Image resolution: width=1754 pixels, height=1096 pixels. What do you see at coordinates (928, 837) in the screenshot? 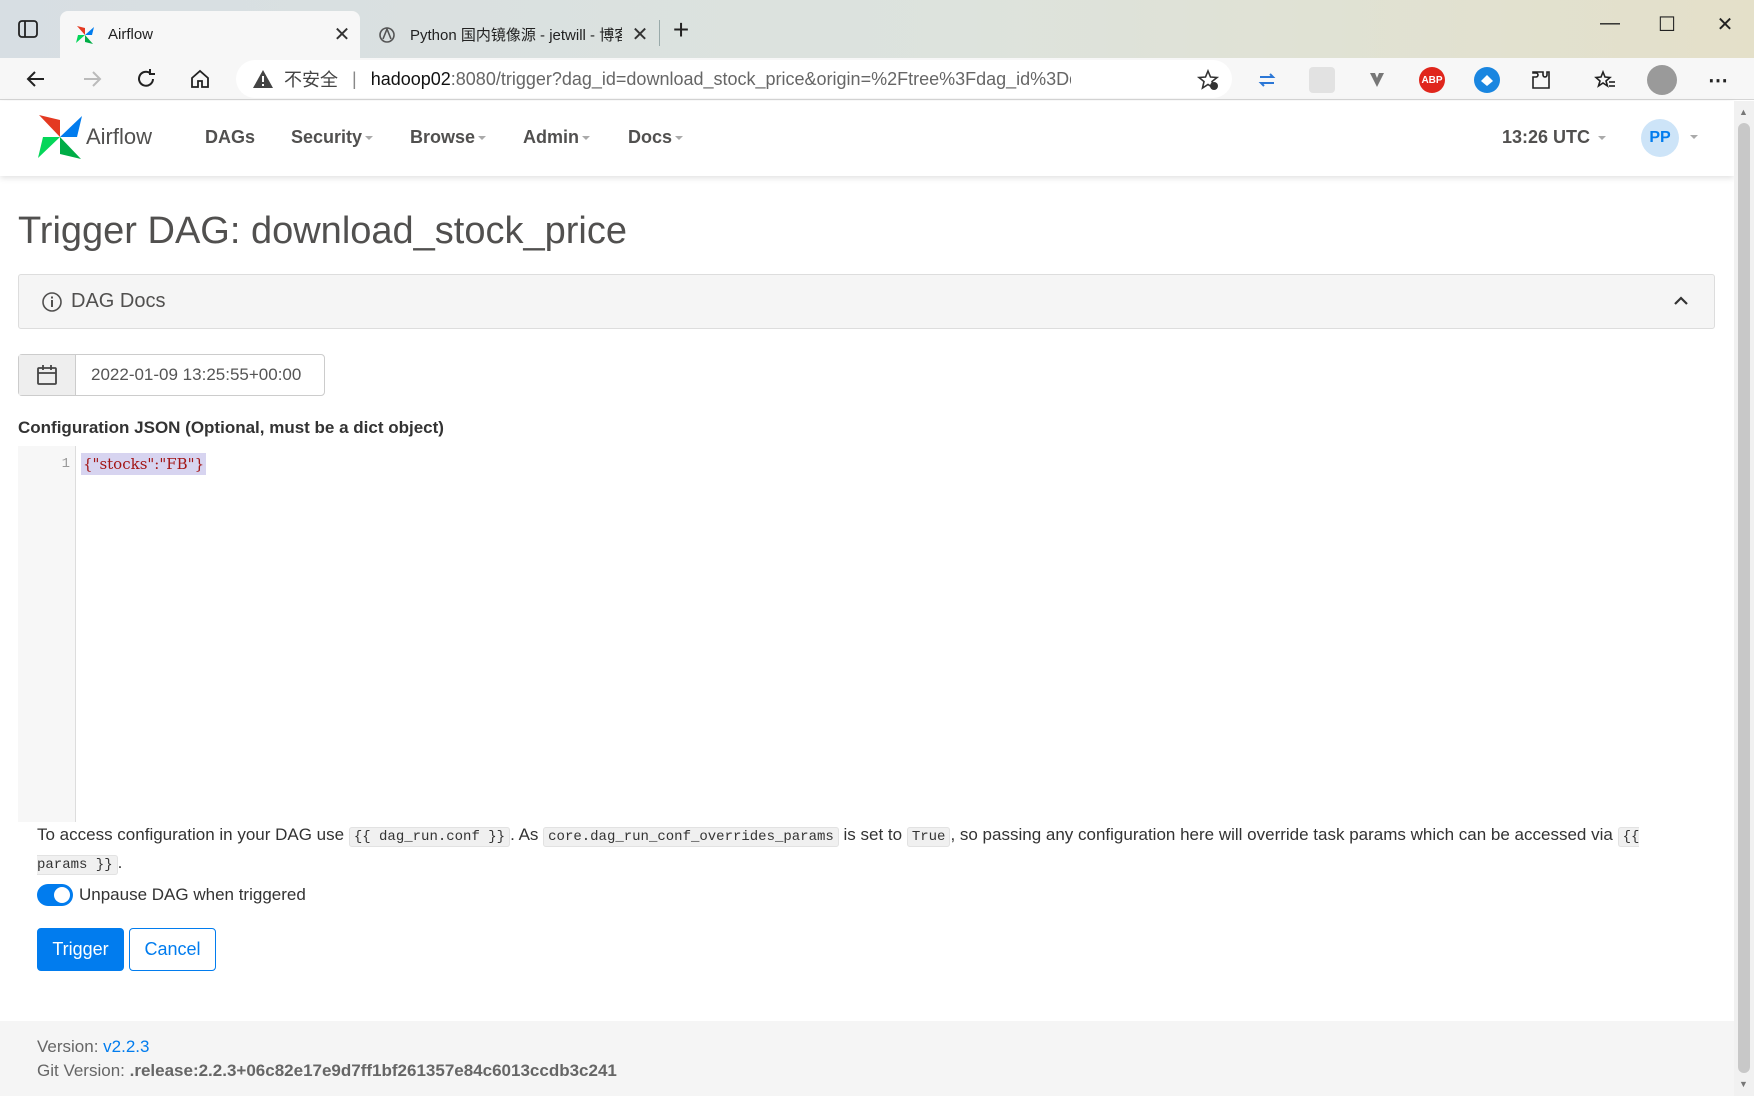
I see `code-true: True` at bounding box center [928, 837].